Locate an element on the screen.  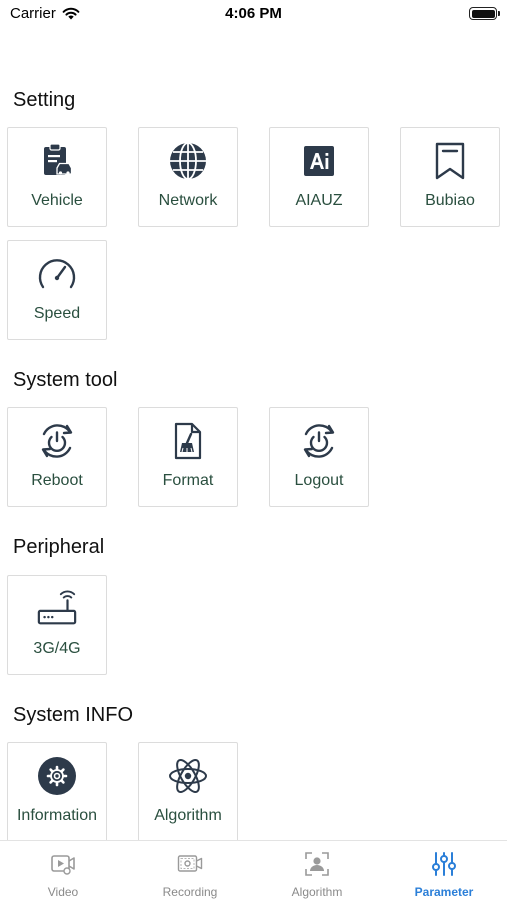
recording-icon is located at coordinates (190, 863).